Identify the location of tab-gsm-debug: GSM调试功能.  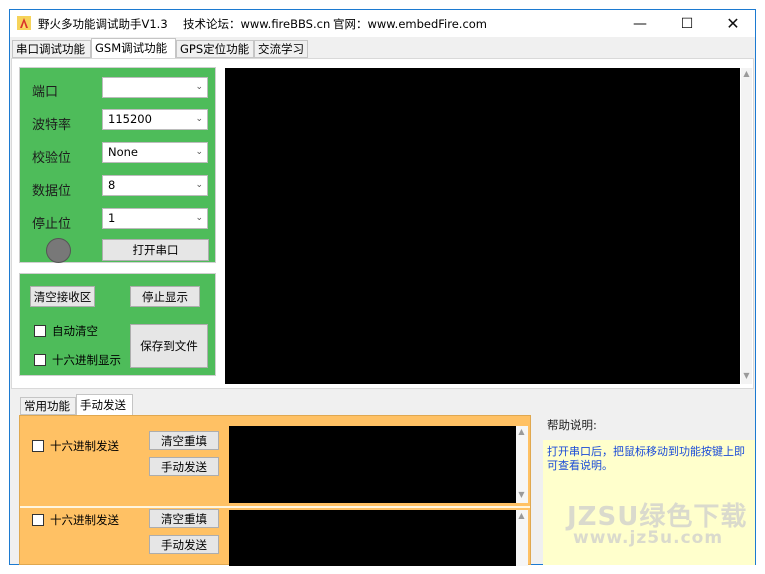
(133, 48).